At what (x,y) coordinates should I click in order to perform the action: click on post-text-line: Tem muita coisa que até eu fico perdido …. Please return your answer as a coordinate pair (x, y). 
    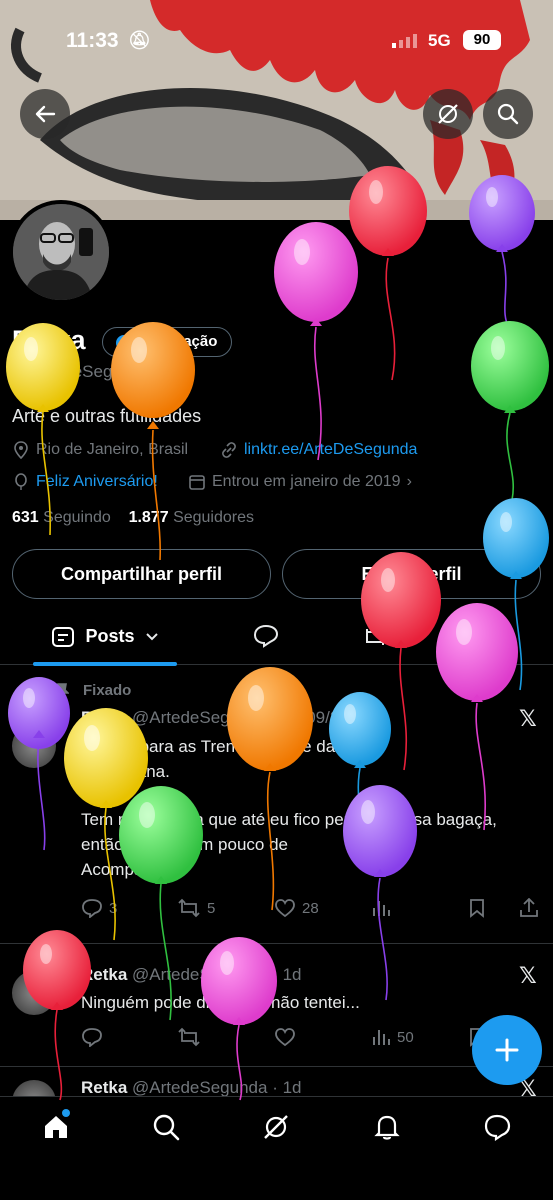
    Looking at the image, I should click on (289, 819).